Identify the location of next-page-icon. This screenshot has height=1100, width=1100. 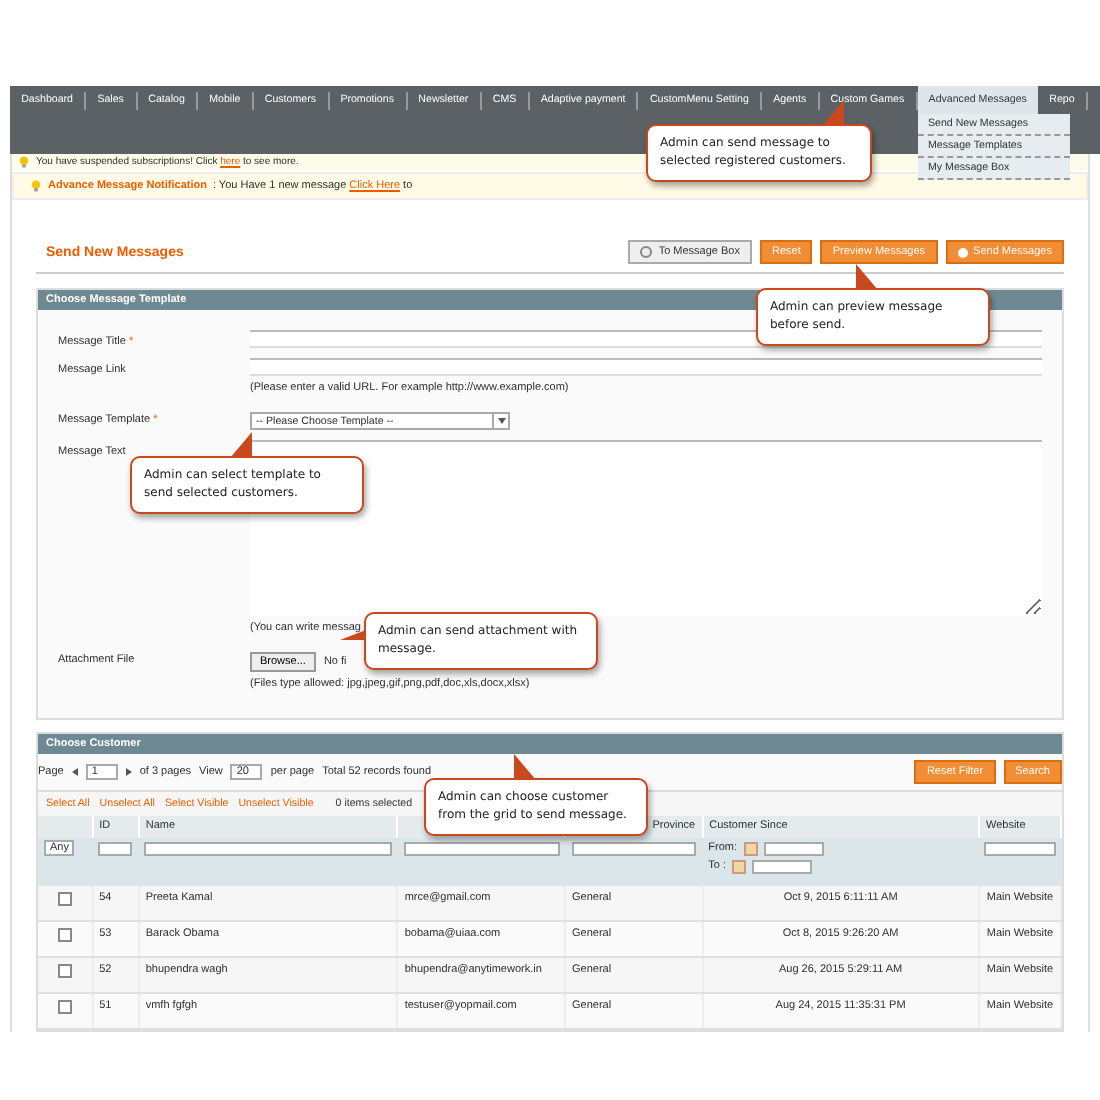
(128, 771).